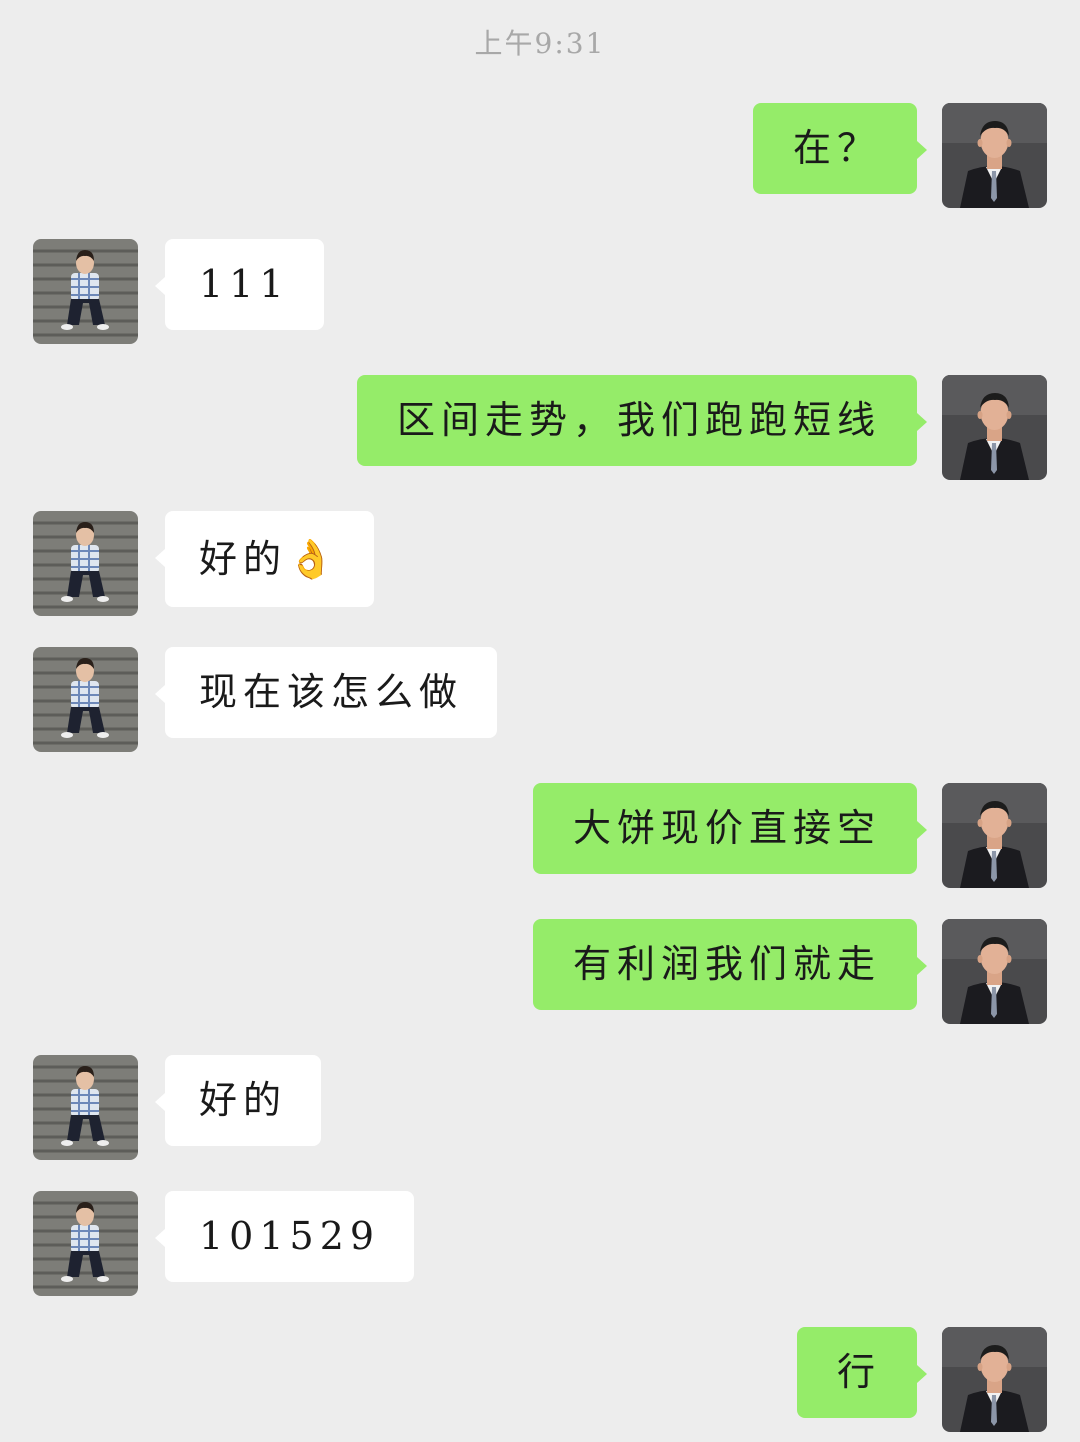 The height and width of the screenshot is (1442, 1080). I want to click on contact-message-bubble: 101529, so click(284, 1236).